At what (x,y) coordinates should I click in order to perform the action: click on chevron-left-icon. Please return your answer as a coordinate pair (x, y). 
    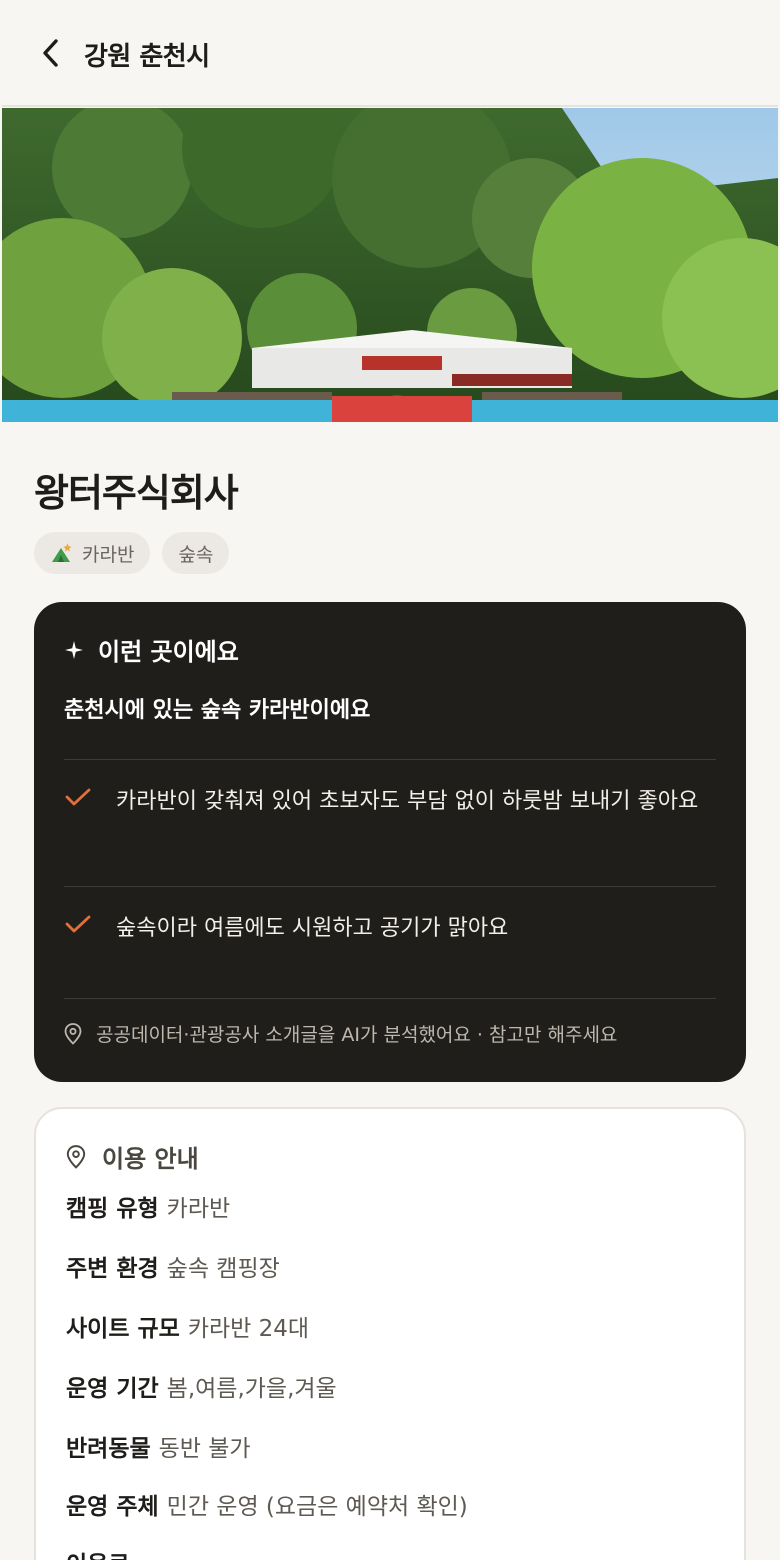
    Looking at the image, I should click on (50, 53).